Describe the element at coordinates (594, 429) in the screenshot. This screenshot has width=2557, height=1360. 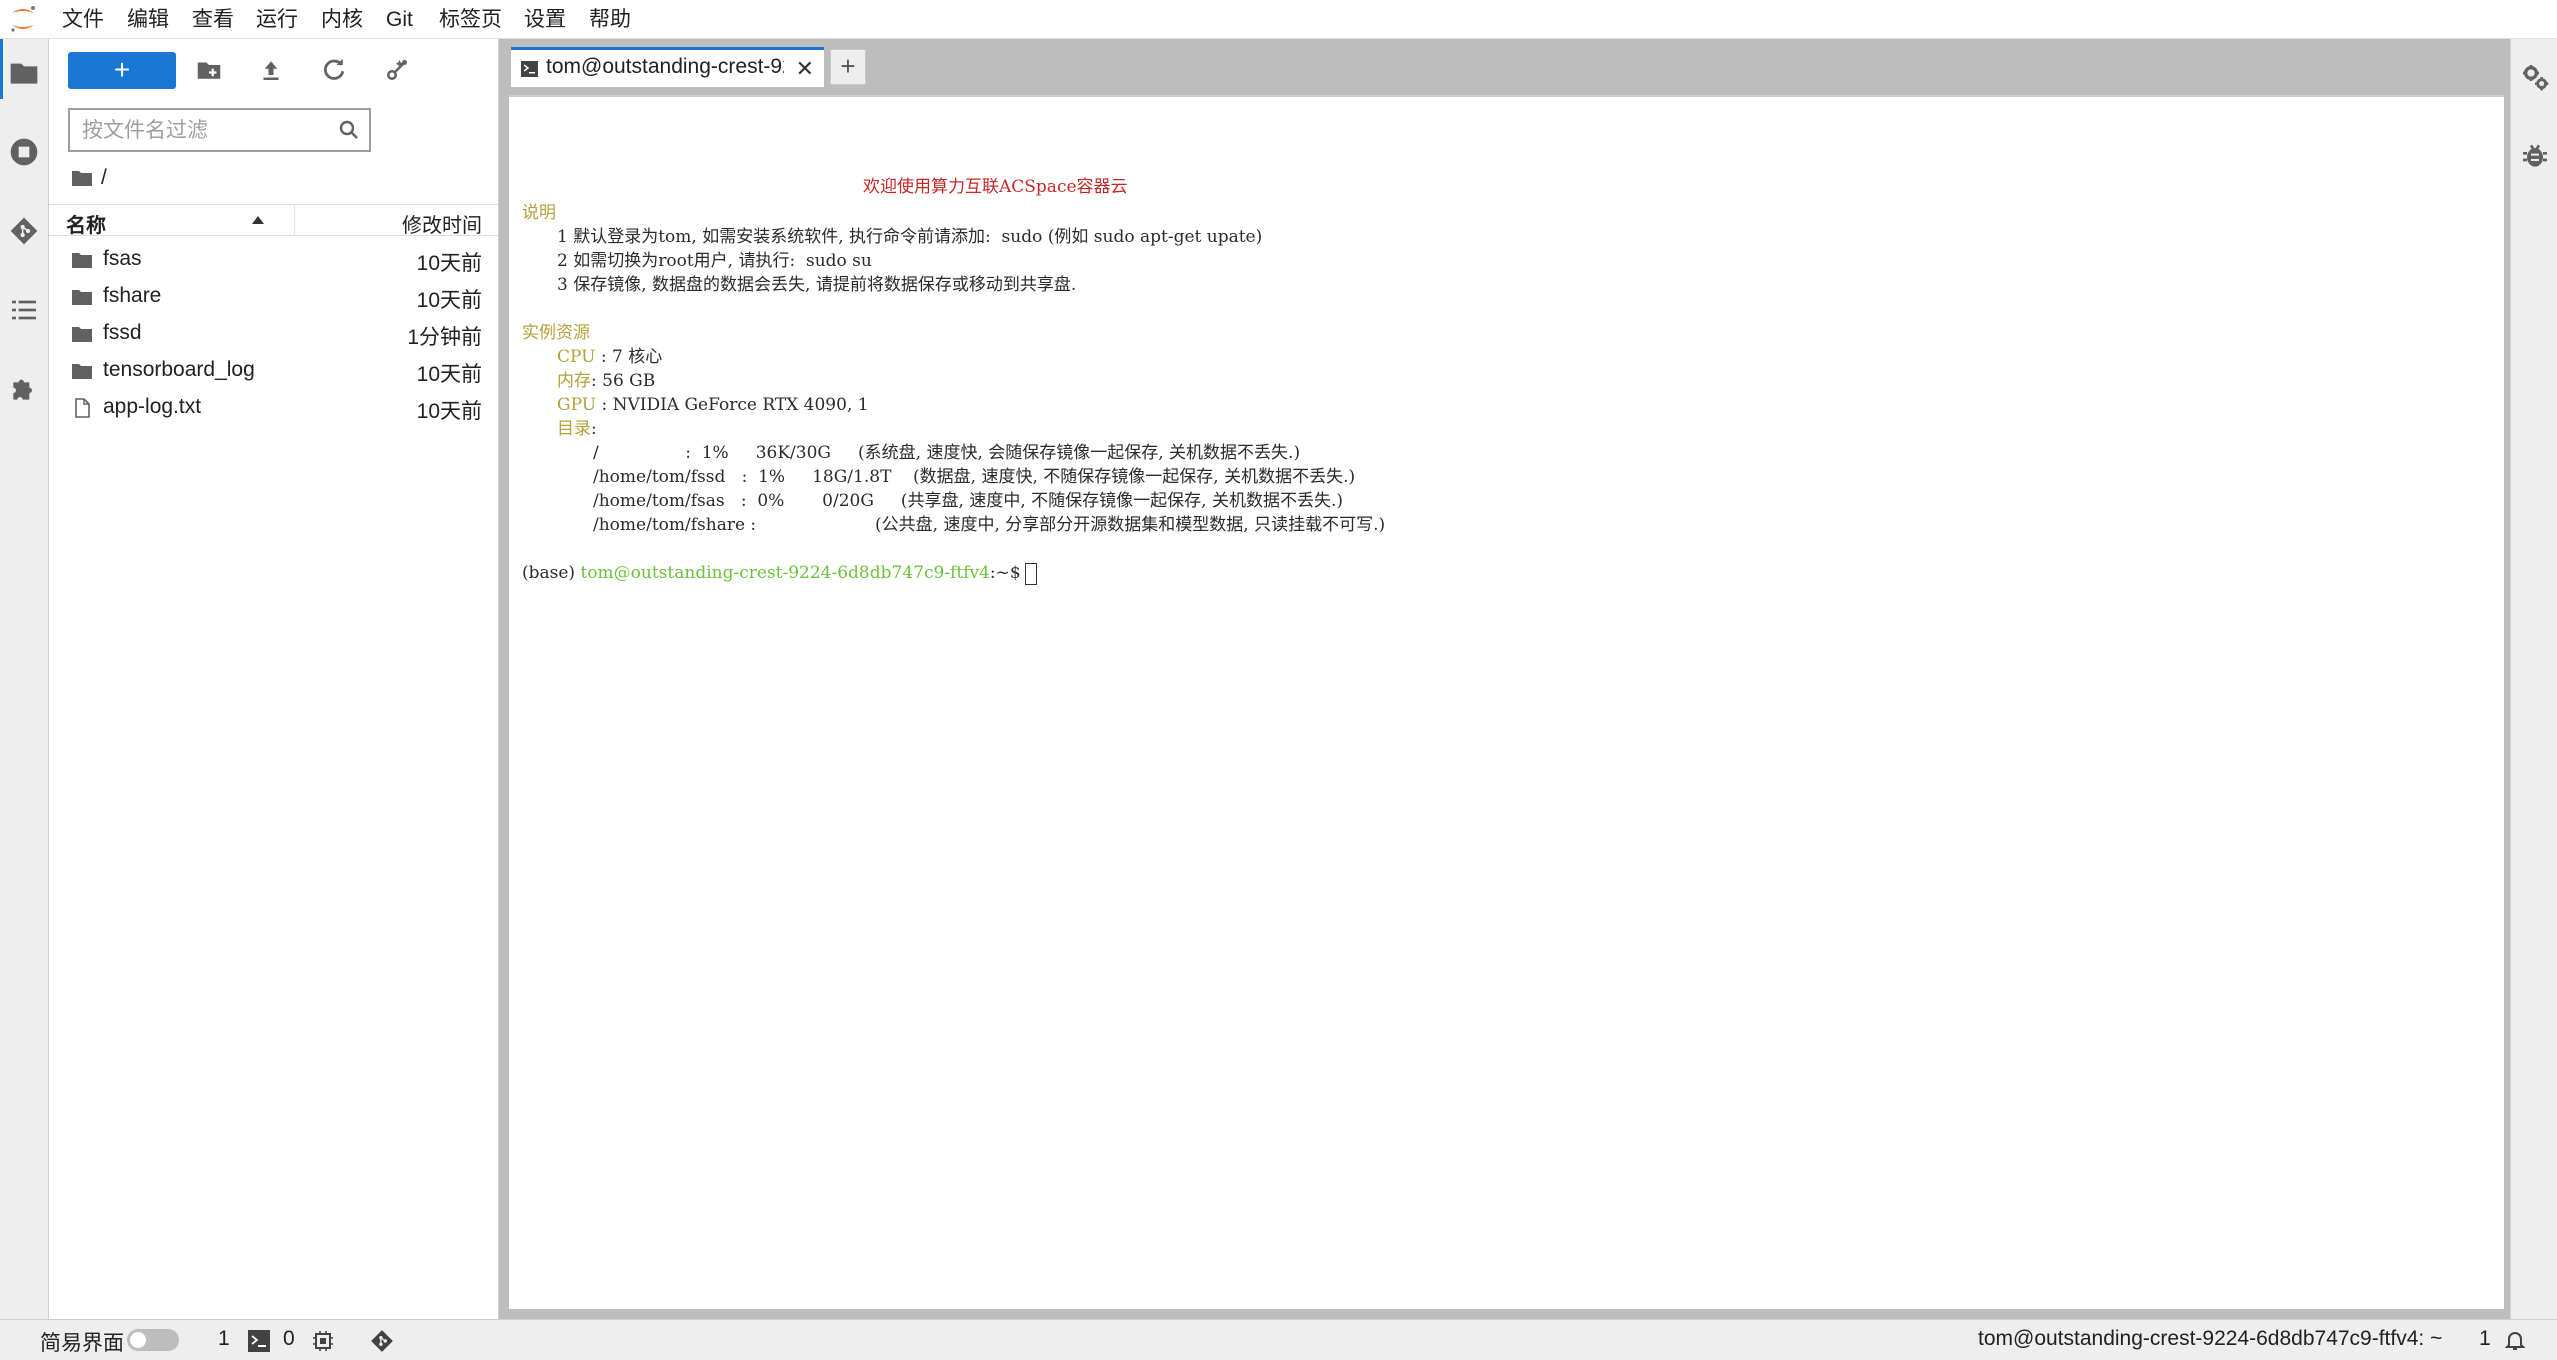
I see `dir-colon: :` at that location.